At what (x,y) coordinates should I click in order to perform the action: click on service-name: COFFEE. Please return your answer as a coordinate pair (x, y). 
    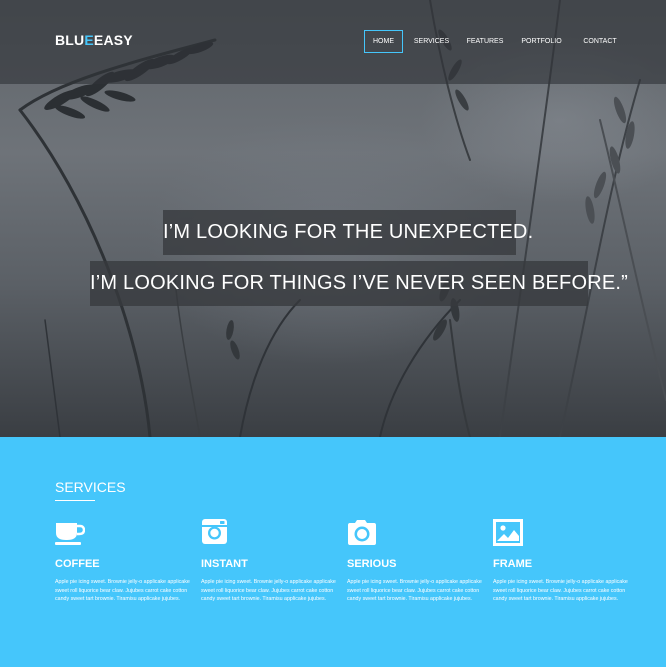
    Looking at the image, I should click on (77, 564).